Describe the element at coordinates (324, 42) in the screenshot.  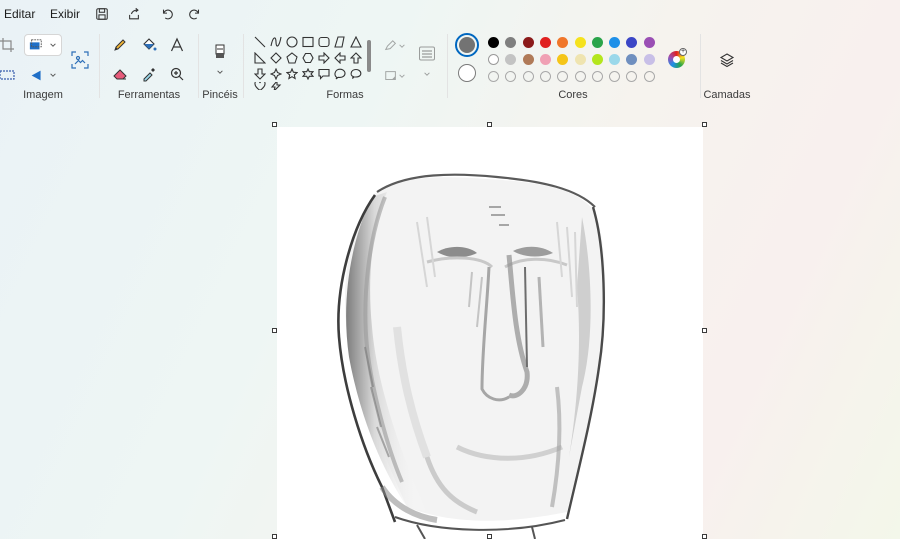
I see `rounded-rectangle-shape-icon` at that location.